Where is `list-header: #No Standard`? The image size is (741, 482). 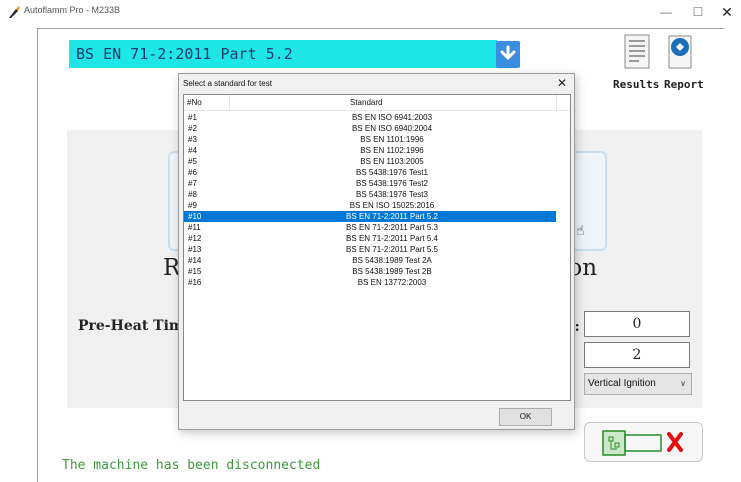 list-header: #No Standard is located at coordinates (377, 103).